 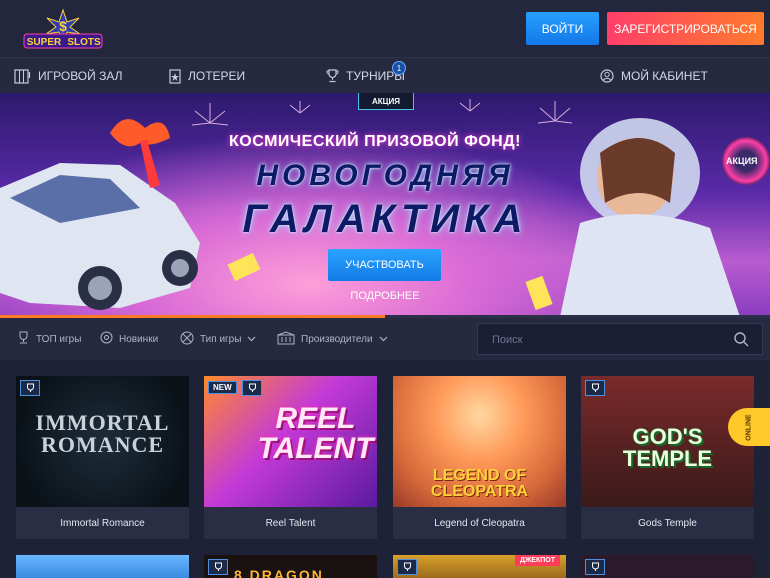 I want to click on game-thumbnail: LEGEND OF CLEOPATRA, so click(x=479, y=441).